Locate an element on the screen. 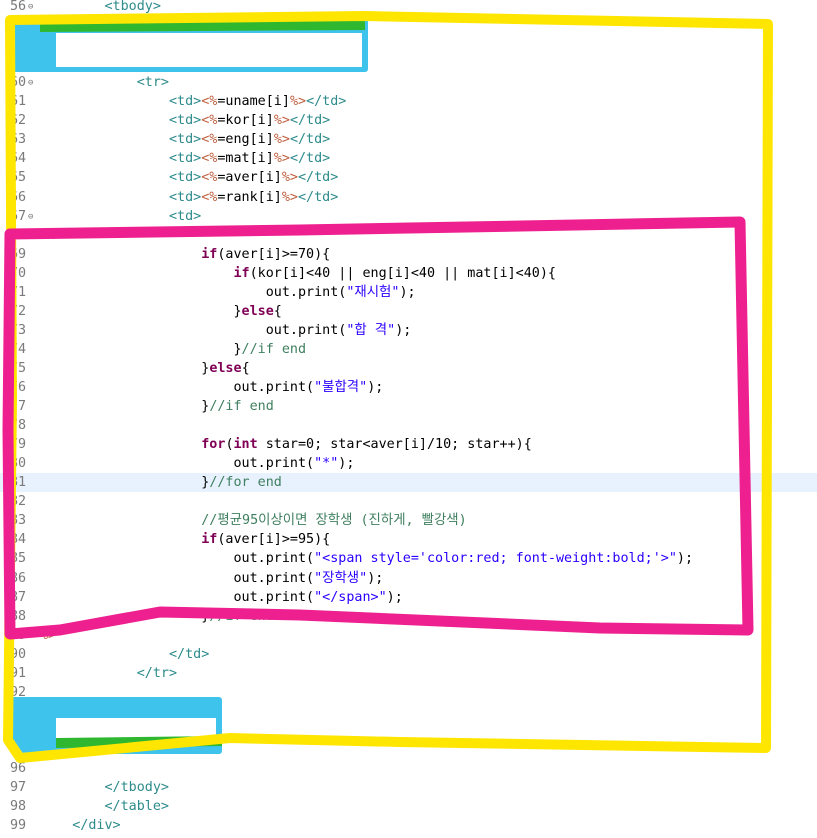 The image size is (817, 838). code-line: 84 if(aver[i]>=95){ is located at coordinates (408, 539).